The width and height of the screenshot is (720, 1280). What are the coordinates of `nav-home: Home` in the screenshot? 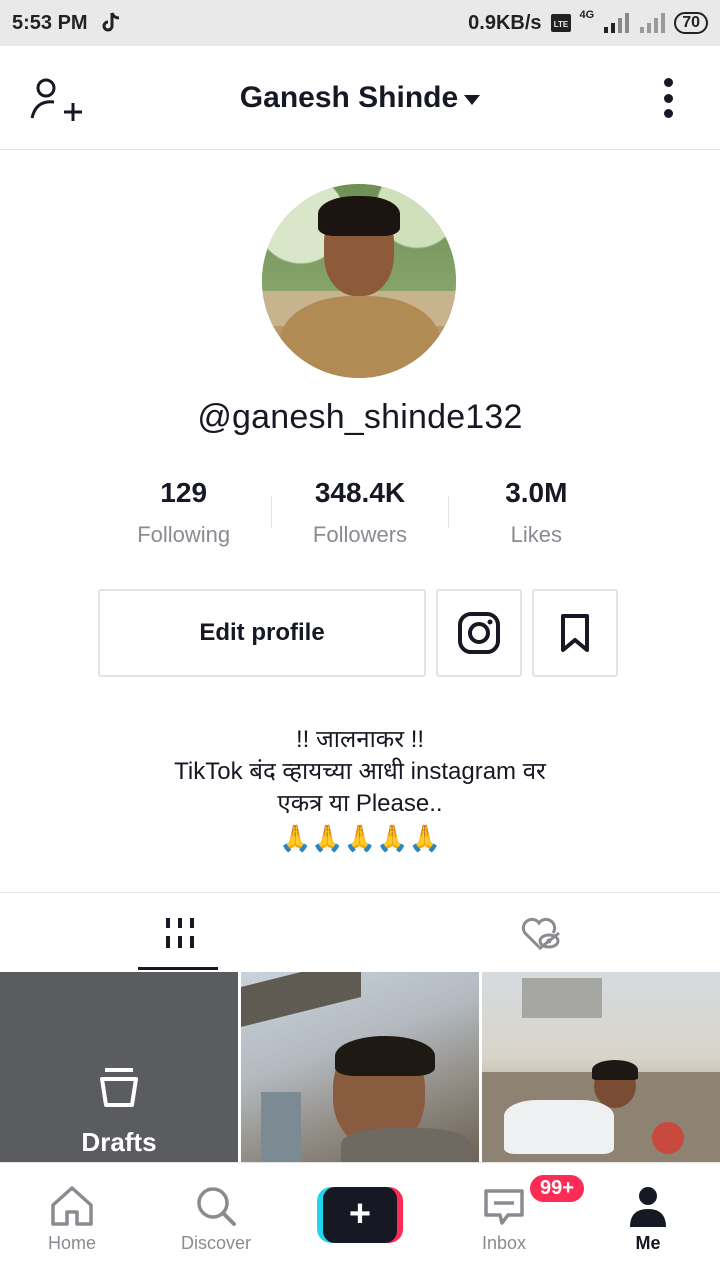 It's located at (72, 1221).